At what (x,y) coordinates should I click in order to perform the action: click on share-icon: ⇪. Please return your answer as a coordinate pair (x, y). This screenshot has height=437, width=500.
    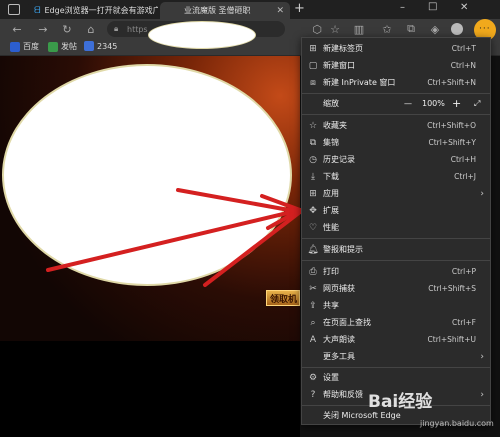
    Looking at the image, I should click on (313, 305).